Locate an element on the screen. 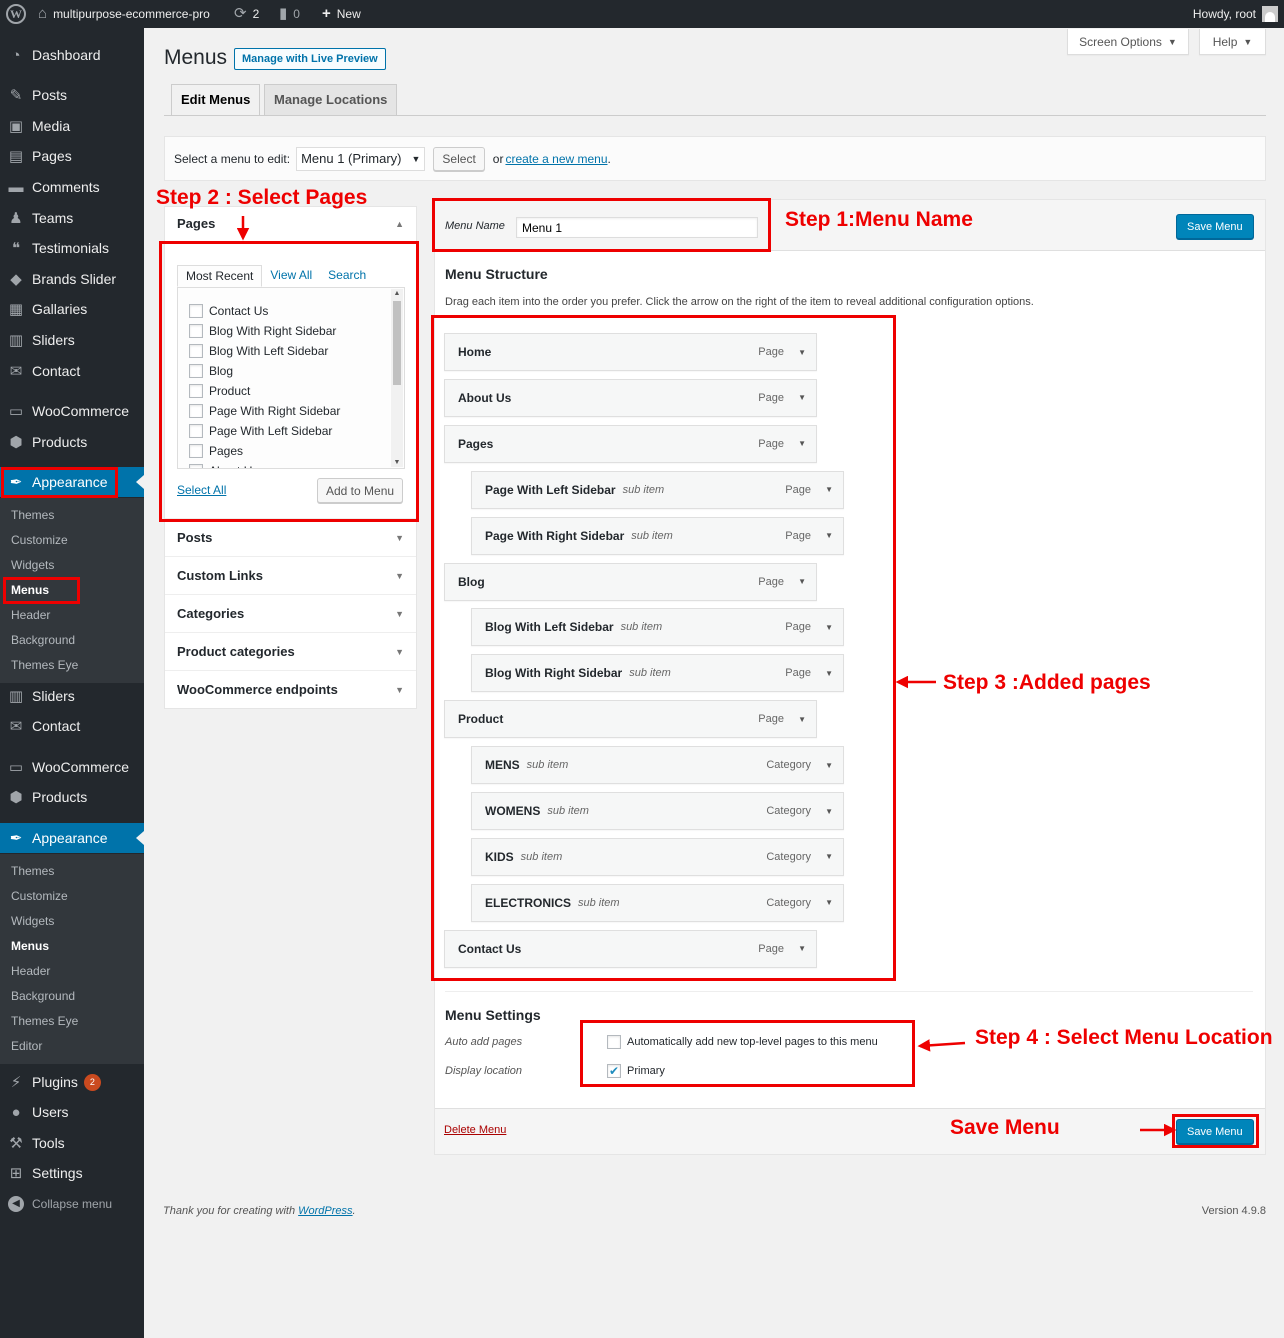 This screenshot has height=1338, width=1284. tab-edit-menus: Edit Menus is located at coordinates (216, 100).